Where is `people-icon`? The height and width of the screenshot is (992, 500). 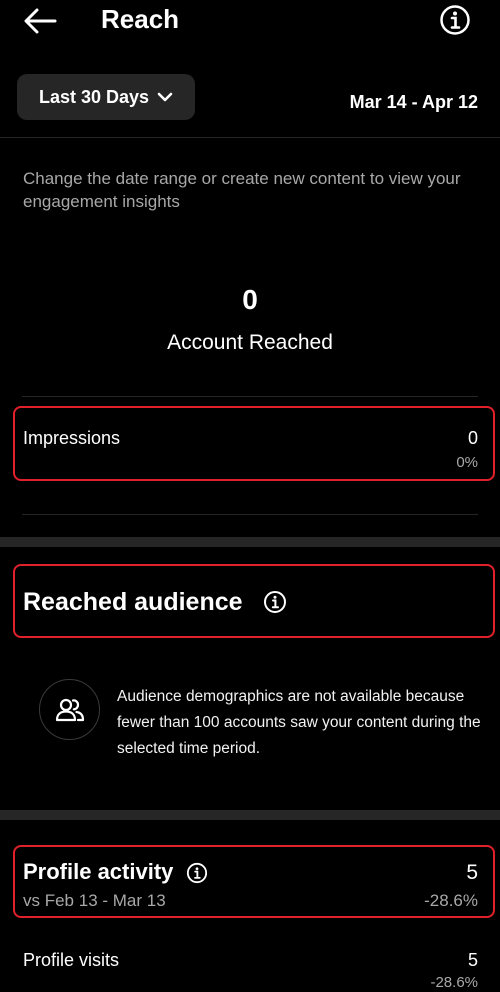
people-icon is located at coordinates (69, 709).